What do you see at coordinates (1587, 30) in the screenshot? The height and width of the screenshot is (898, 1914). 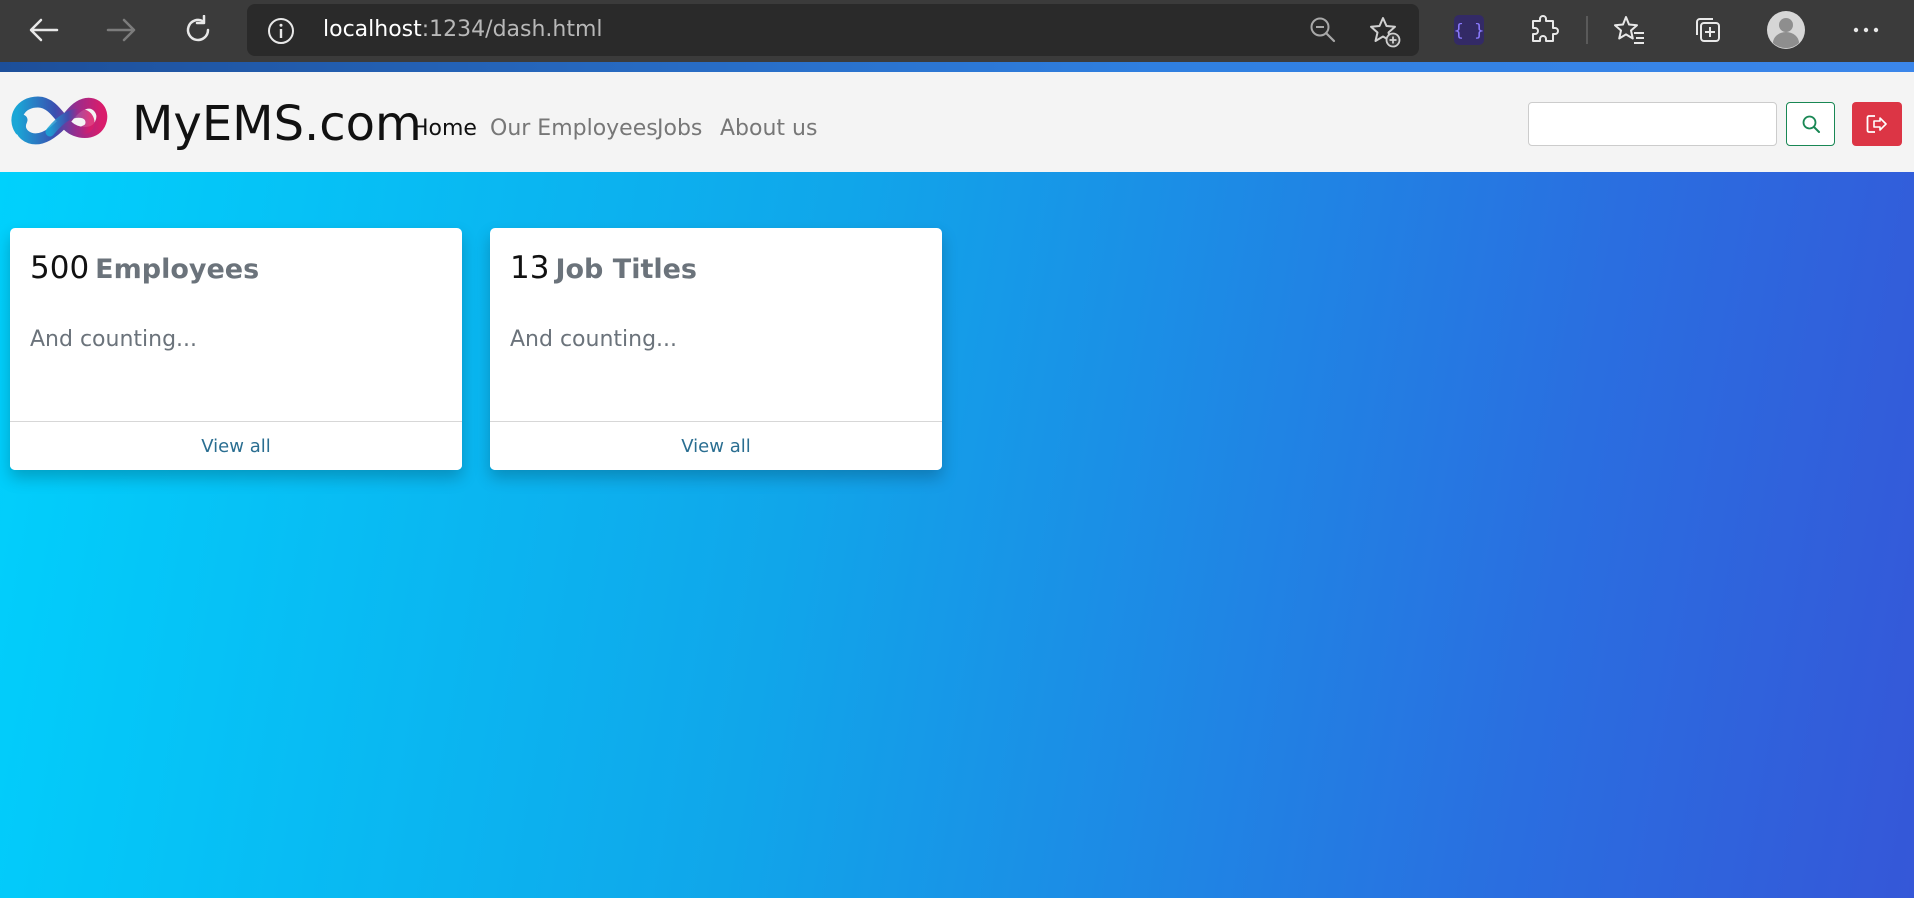 I see `toolbar-separator` at bounding box center [1587, 30].